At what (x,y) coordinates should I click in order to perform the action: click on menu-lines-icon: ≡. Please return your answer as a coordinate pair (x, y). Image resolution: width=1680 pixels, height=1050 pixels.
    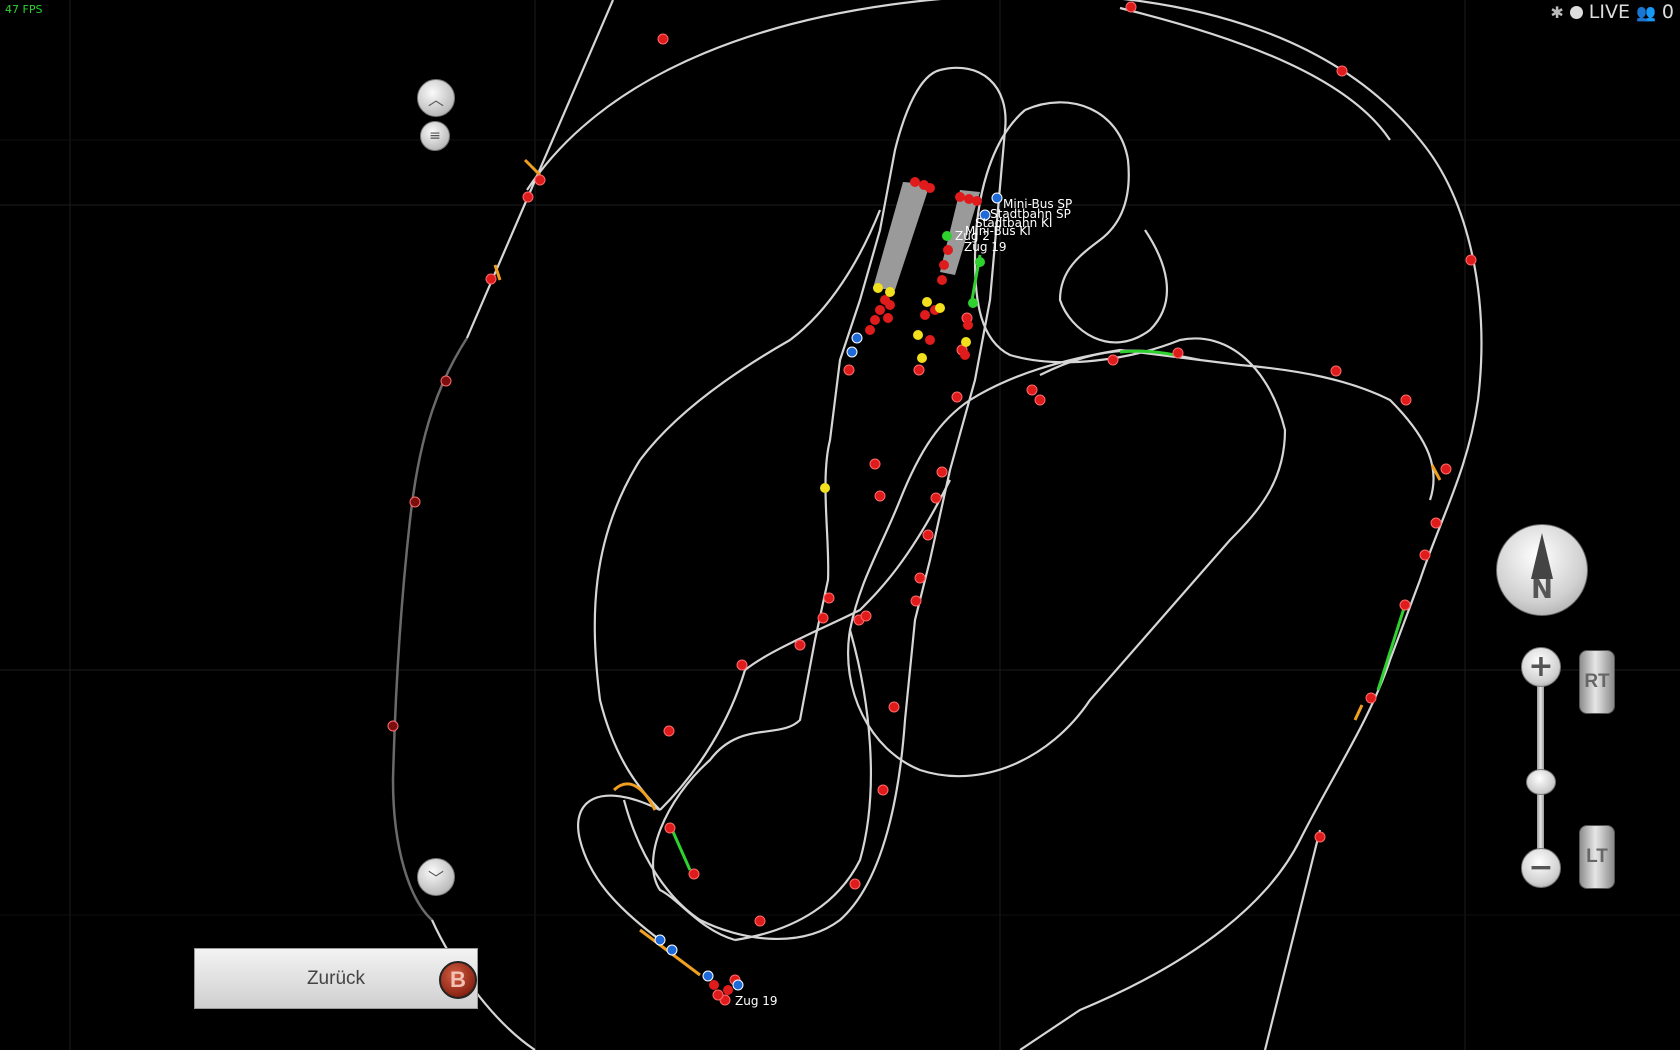
    Looking at the image, I should click on (435, 136).